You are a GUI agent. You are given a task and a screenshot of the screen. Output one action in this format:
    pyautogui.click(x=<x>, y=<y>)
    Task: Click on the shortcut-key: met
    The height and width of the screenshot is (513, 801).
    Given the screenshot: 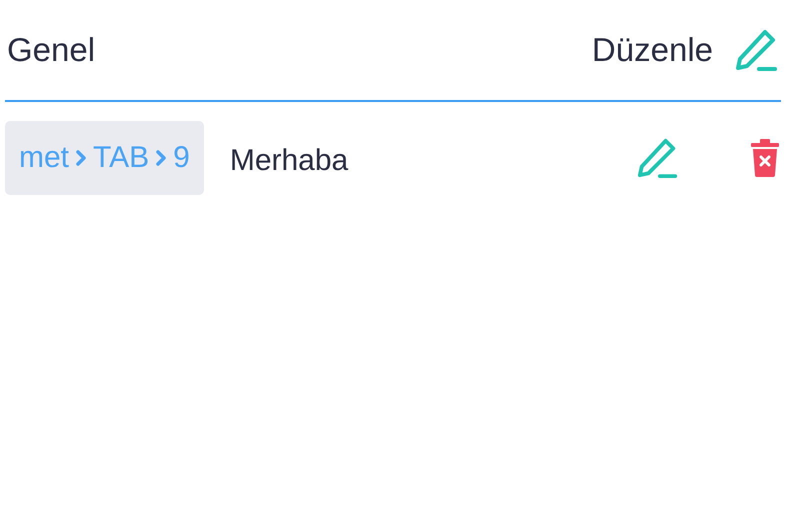 What is the action you would take?
    pyautogui.click(x=44, y=158)
    